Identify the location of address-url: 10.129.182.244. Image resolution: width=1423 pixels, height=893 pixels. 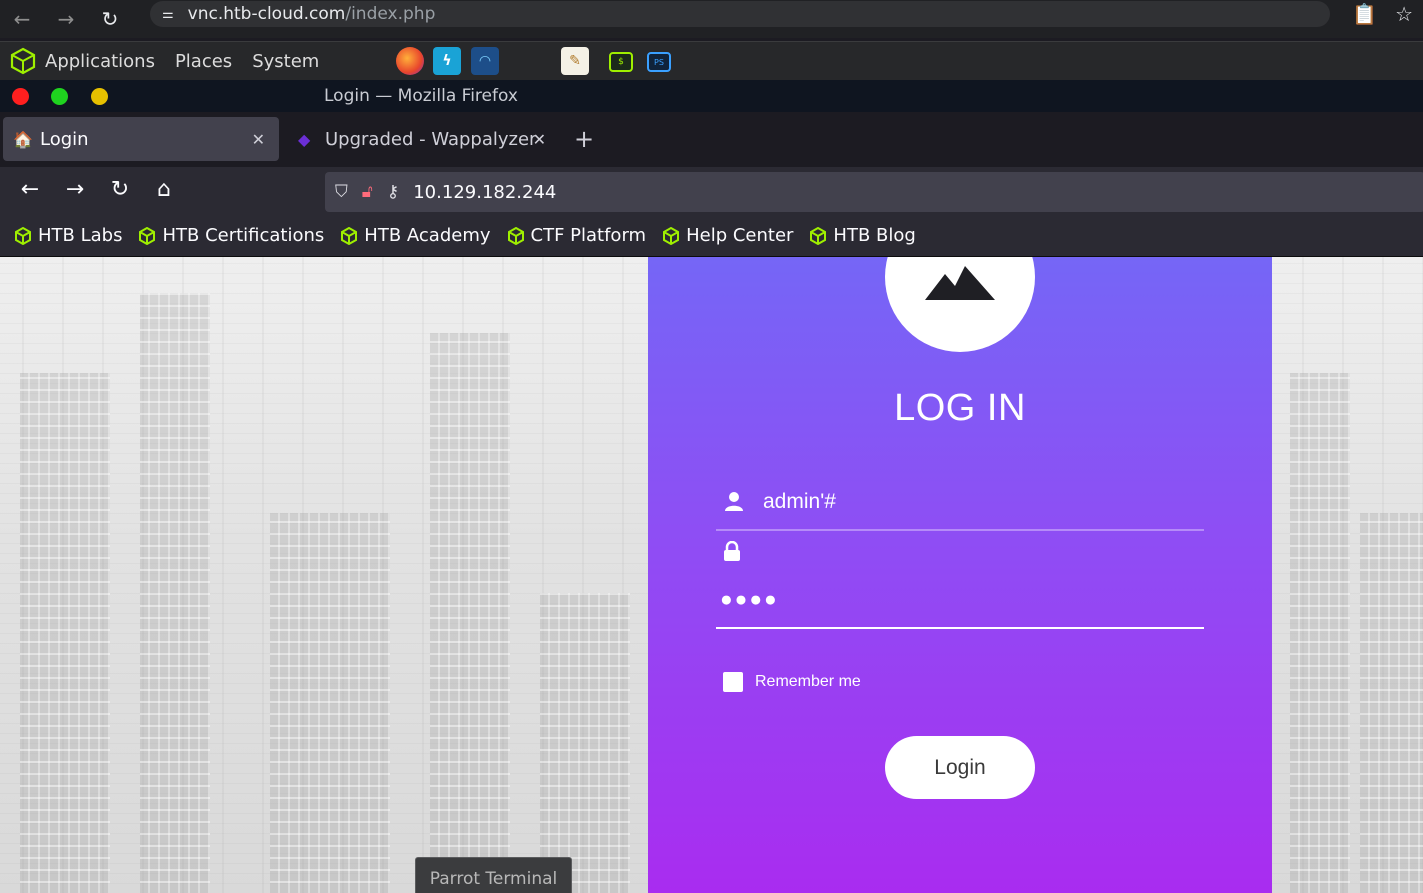
(485, 192).